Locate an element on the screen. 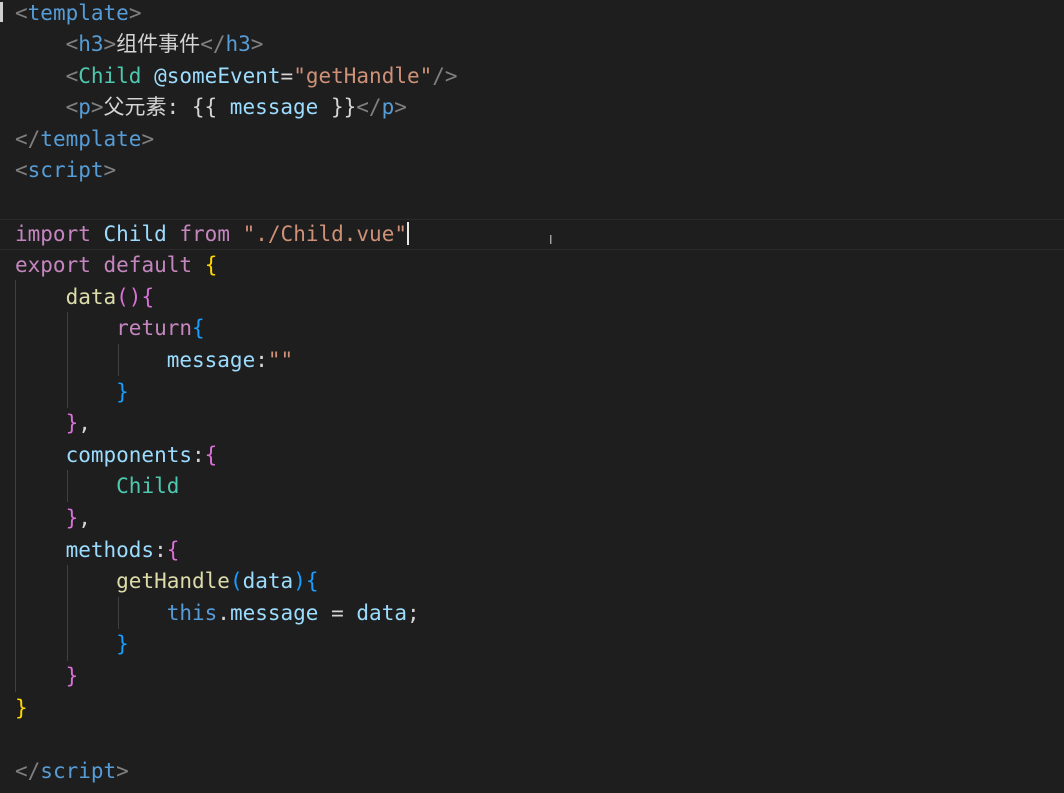 This screenshot has width=1064, height=793. equals: = is located at coordinates (287, 76).